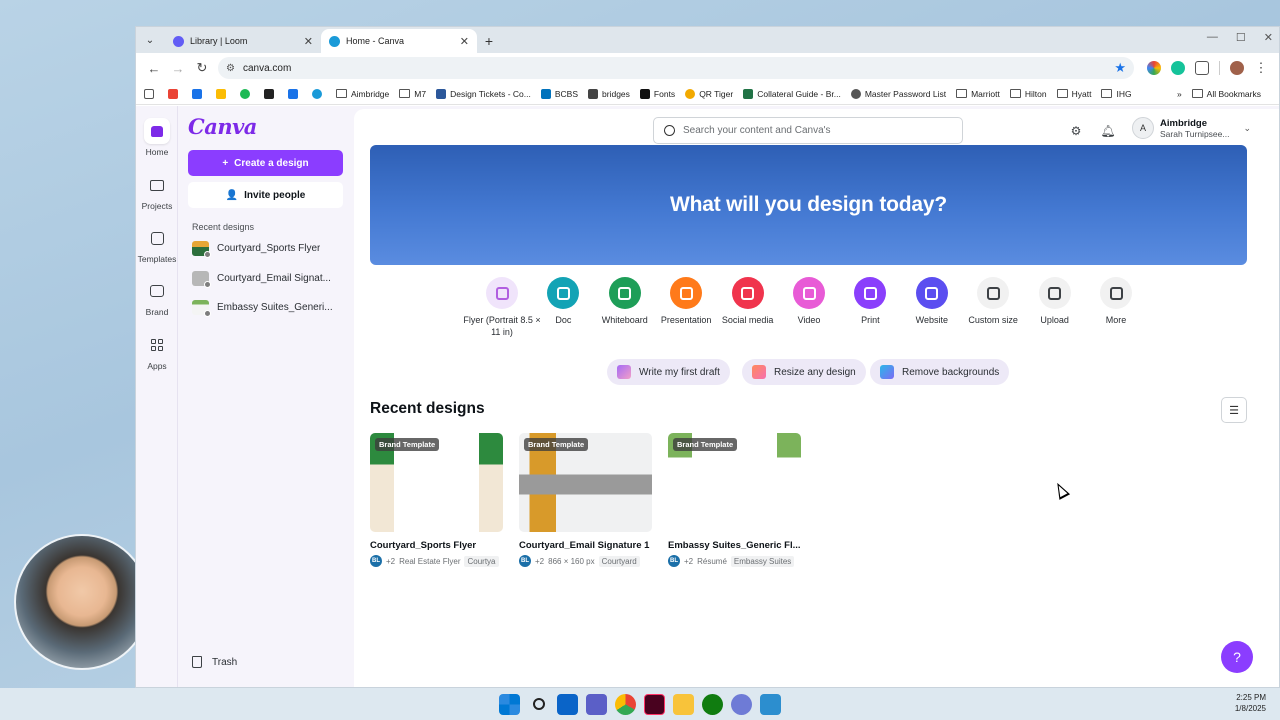  I want to click on maximize-icon: ☐, so click(1241, 37).